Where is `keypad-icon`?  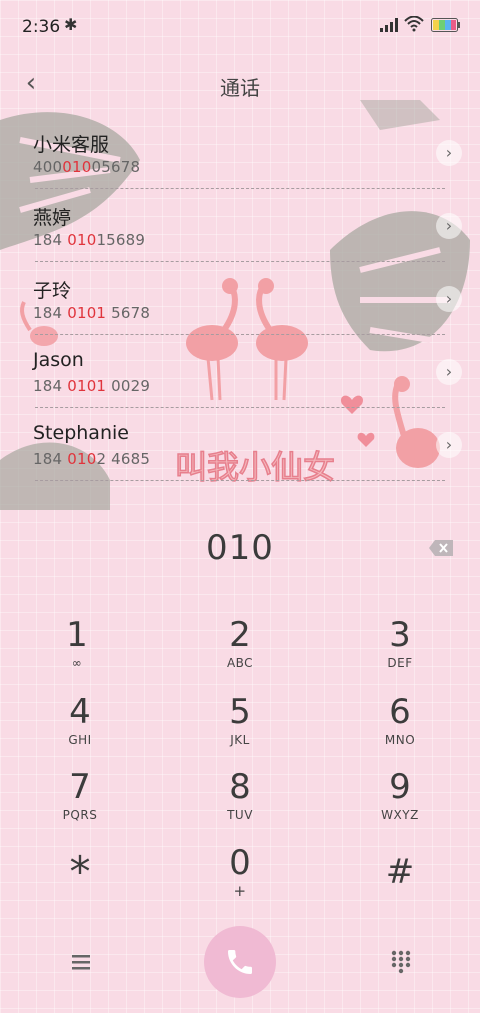 keypad-icon is located at coordinates (401, 962).